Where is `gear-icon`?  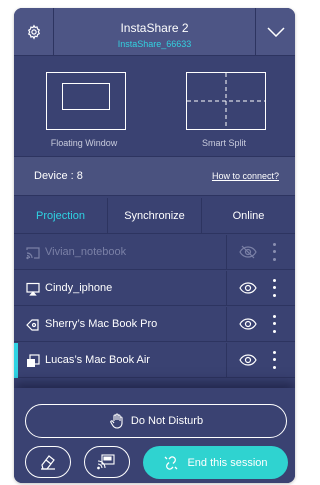 gear-icon is located at coordinates (33, 32).